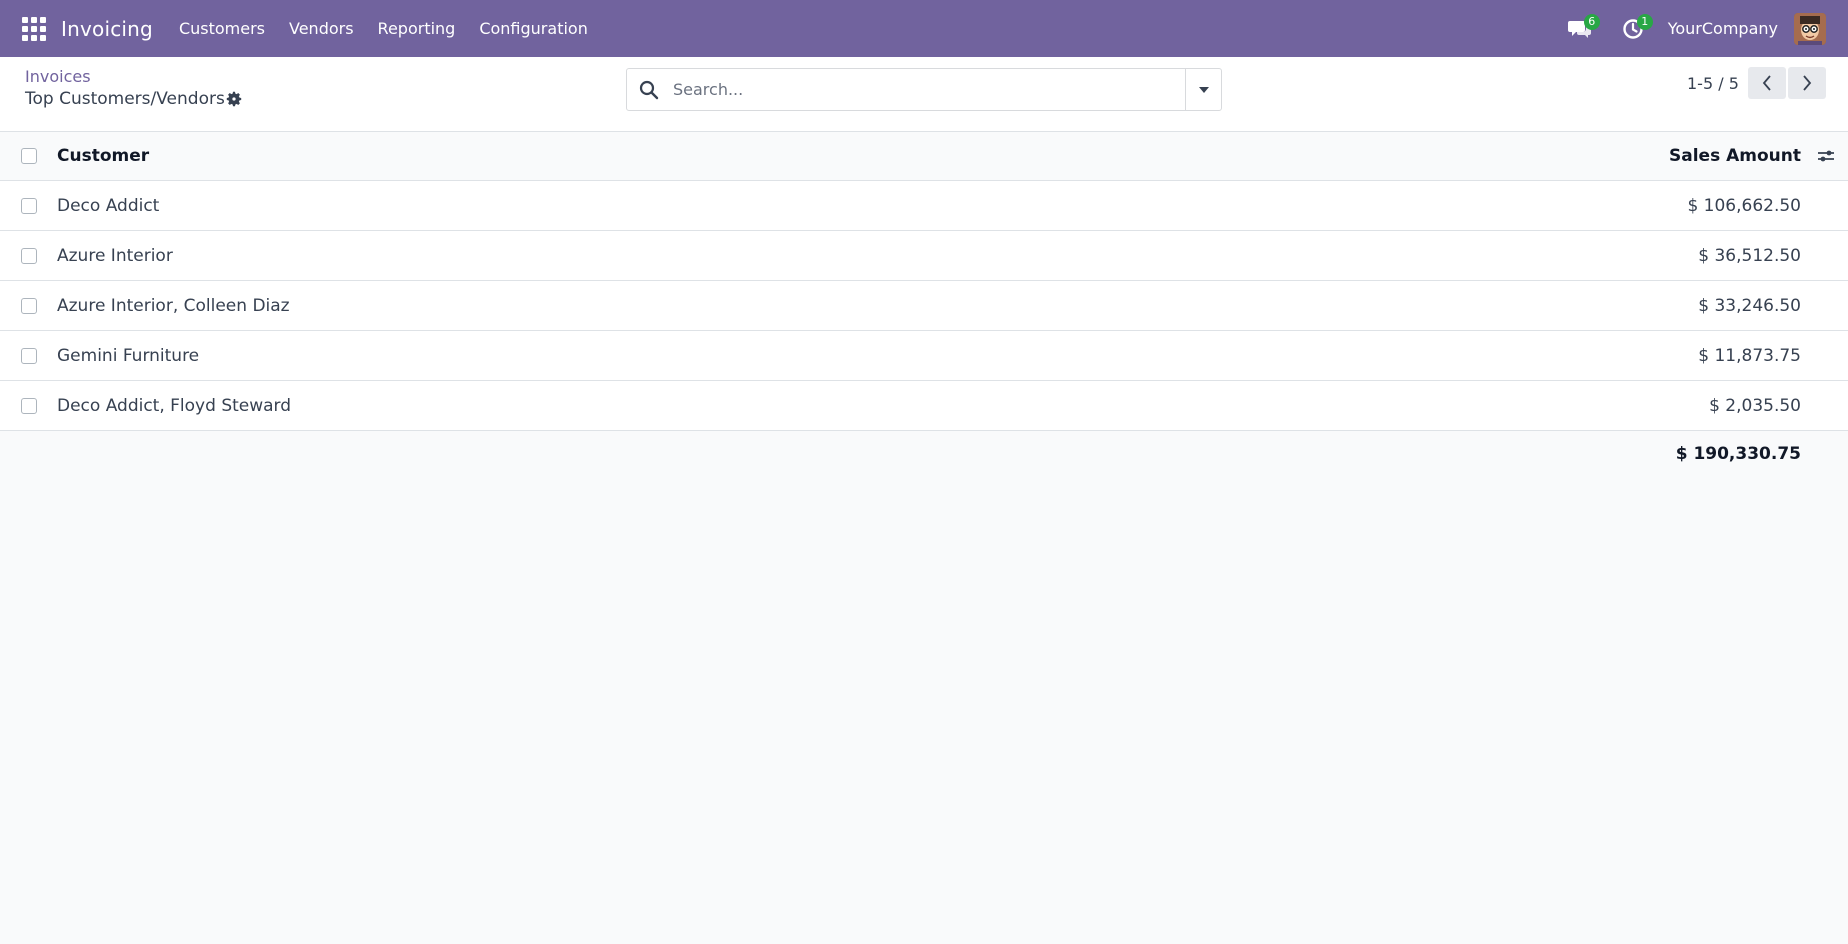 The image size is (1848, 944). I want to click on row-customer: Azure Interior, so click(115, 255).